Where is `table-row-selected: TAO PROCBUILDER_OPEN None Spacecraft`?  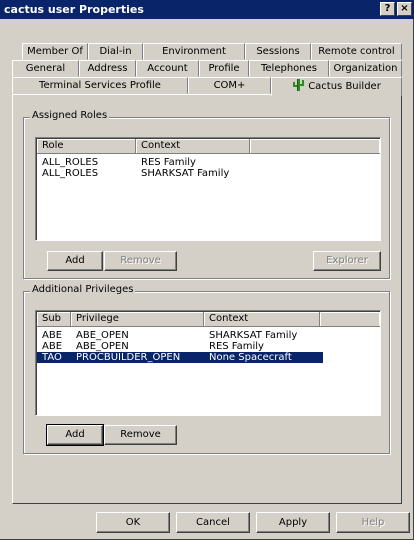 table-row-selected: TAO PROCBUILDER_OPEN None Spacecraft is located at coordinates (180, 357).